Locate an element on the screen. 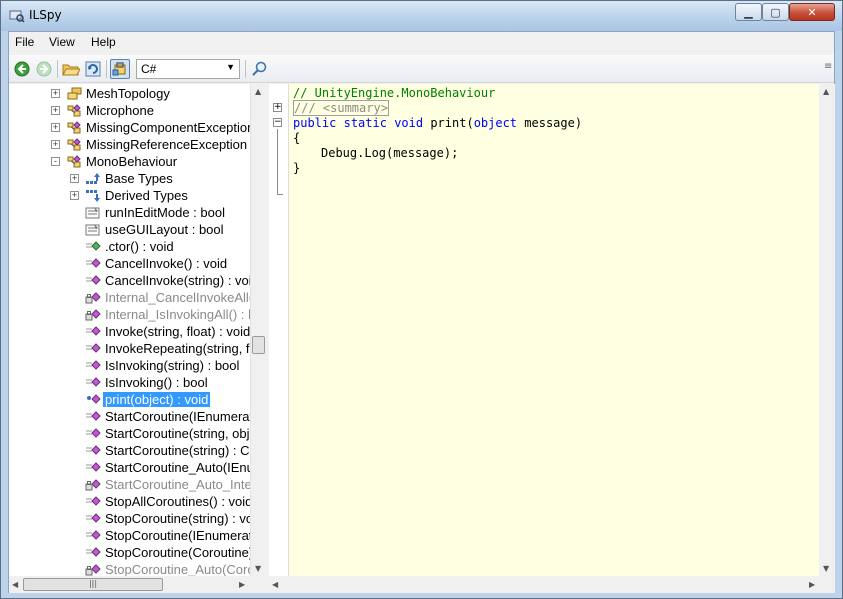 The height and width of the screenshot is (599, 843). tree-item-label: Microphone is located at coordinates (120, 110).